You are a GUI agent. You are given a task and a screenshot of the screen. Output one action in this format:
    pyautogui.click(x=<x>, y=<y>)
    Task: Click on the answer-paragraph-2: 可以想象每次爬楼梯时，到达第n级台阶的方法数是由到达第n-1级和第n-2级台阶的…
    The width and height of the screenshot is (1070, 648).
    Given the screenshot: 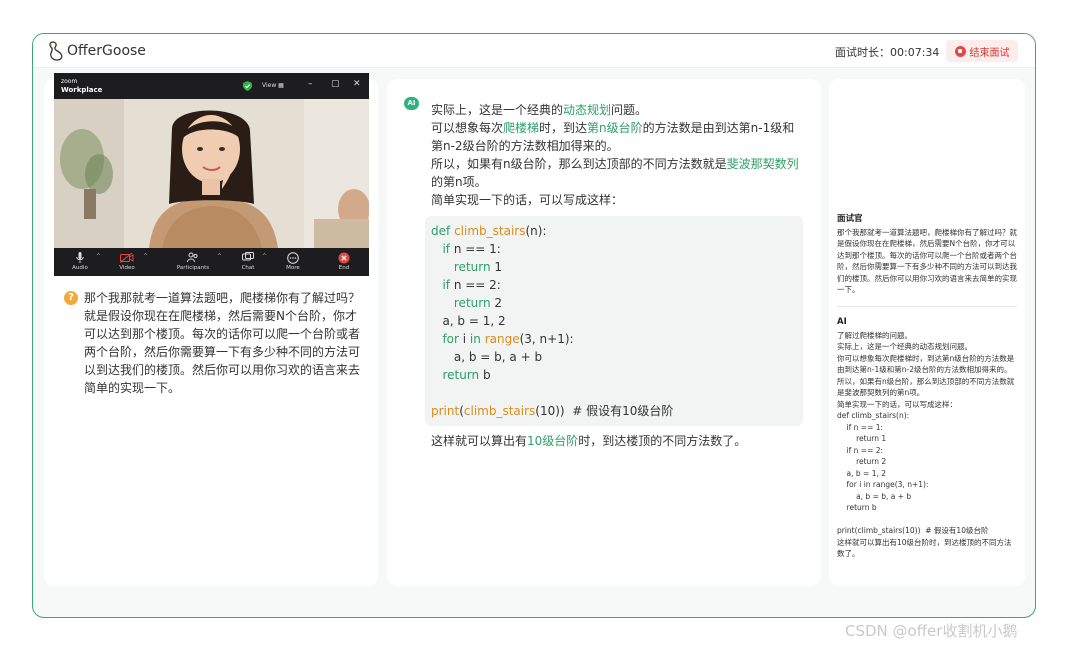 What is the action you would take?
    pyautogui.click(x=613, y=137)
    